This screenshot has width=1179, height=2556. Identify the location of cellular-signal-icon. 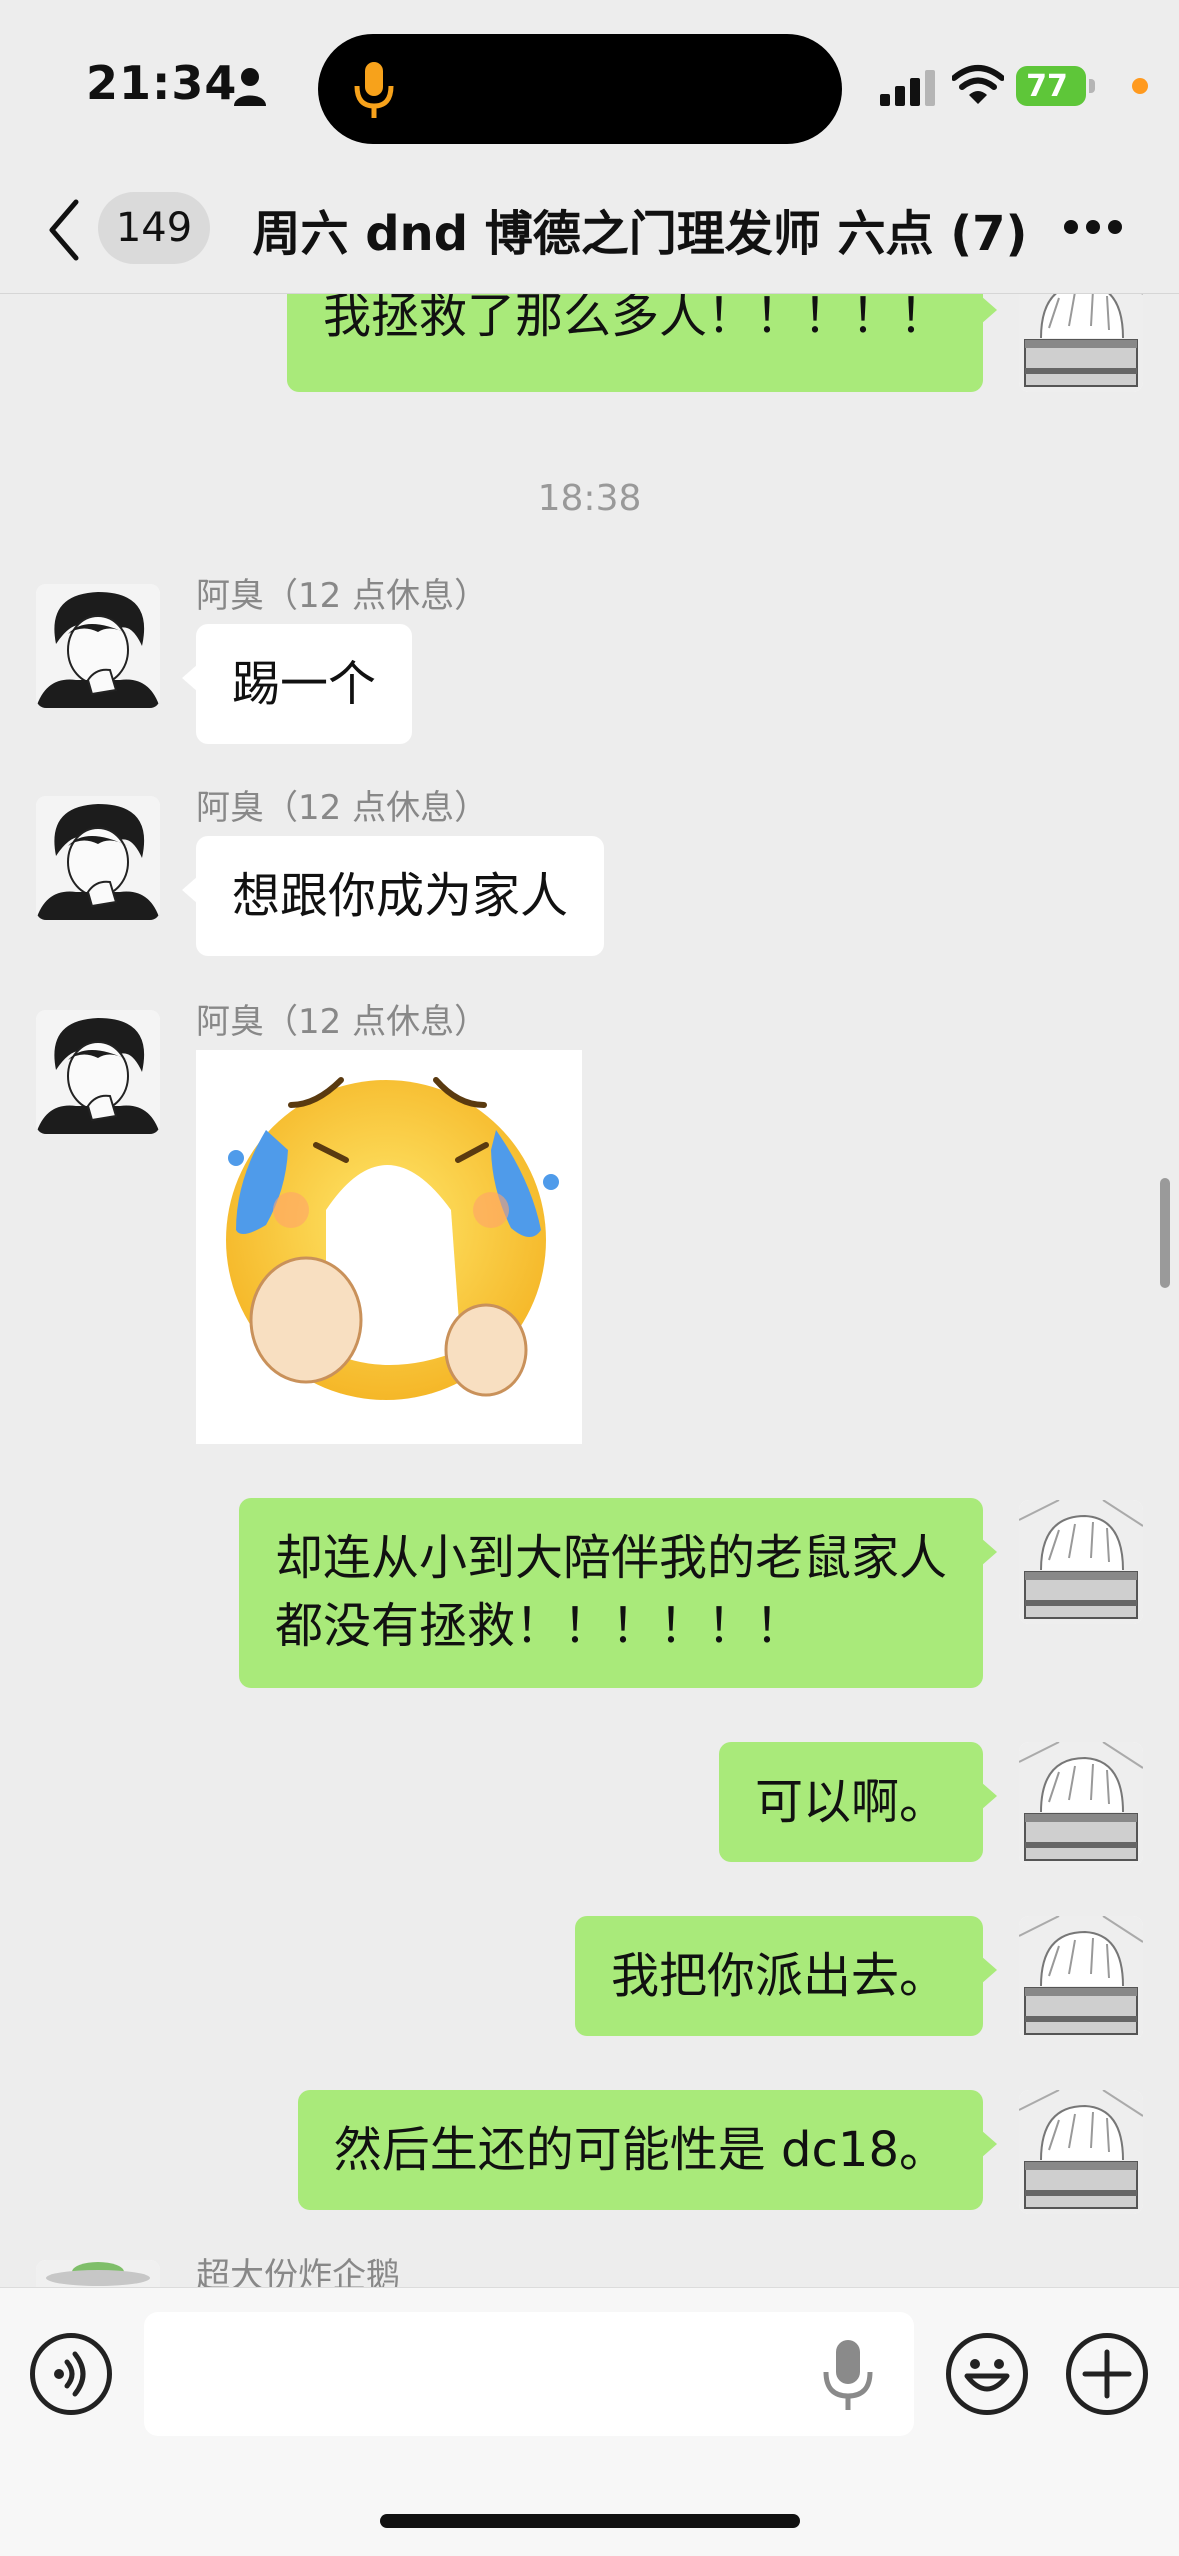
(907, 88).